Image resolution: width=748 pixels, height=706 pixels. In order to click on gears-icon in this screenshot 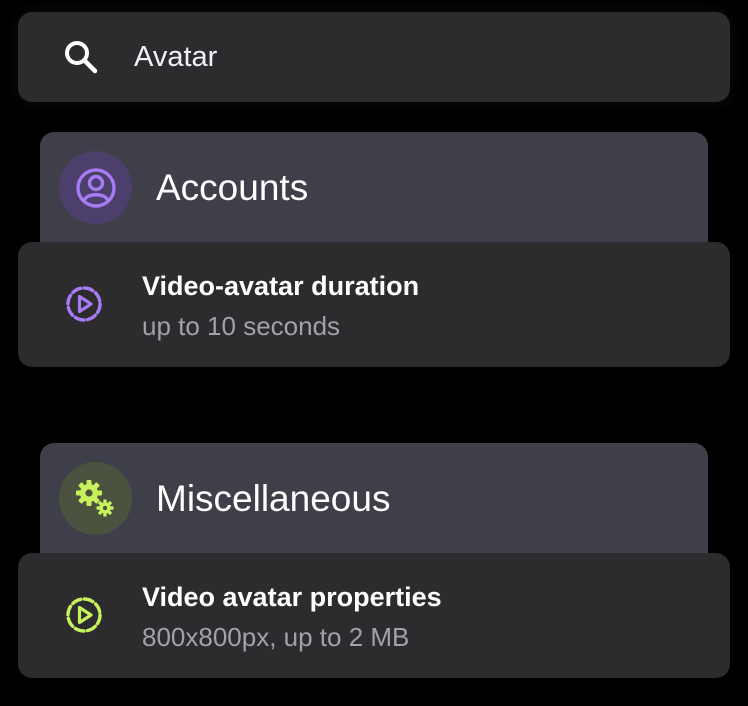, I will do `click(95, 498)`.